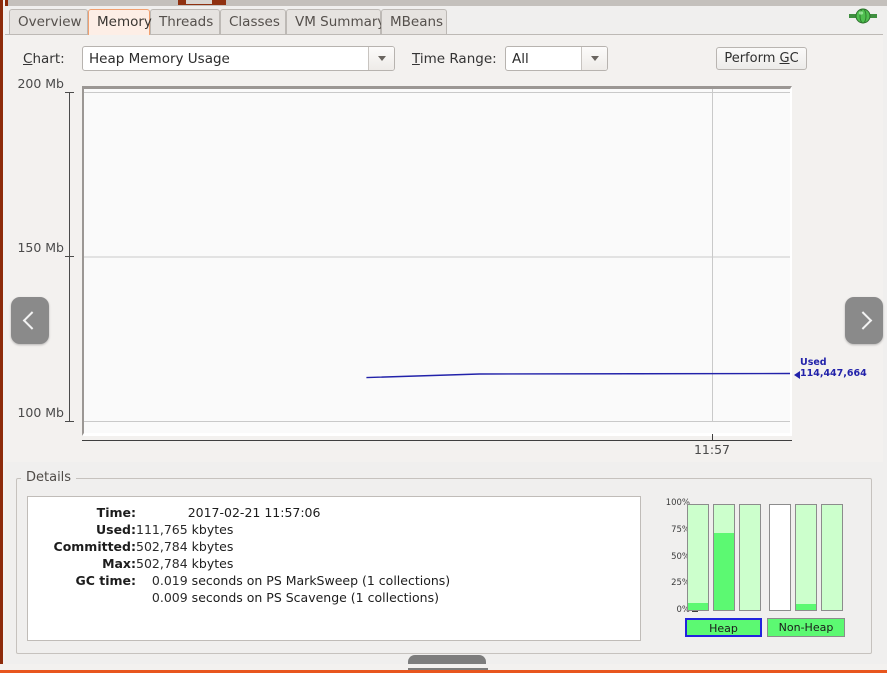  I want to click on chart-y-tick-label: 100 Mb, so click(40, 412).